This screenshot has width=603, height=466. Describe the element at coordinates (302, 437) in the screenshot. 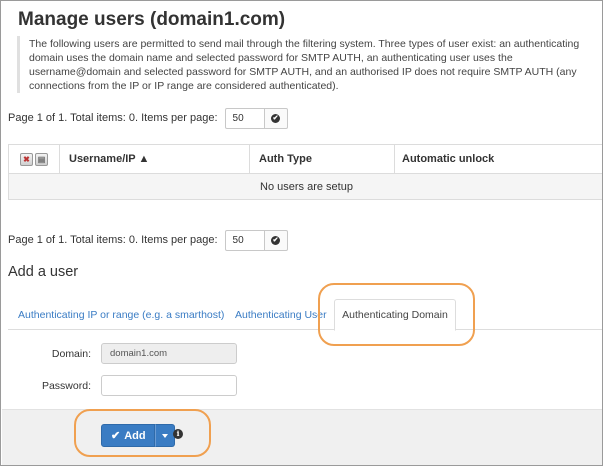

I see `form-footer` at that location.